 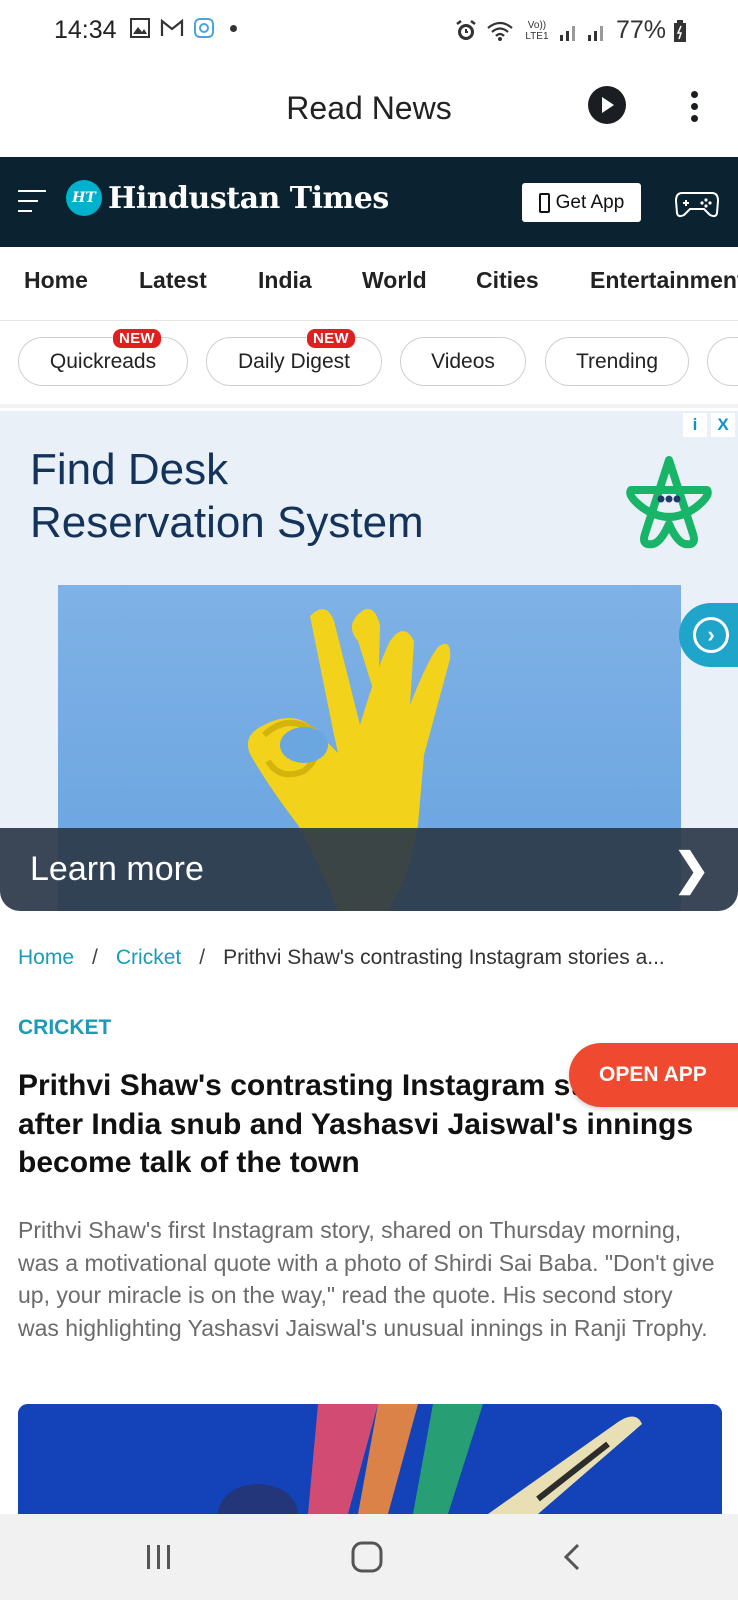 What do you see at coordinates (227, 496) in the screenshot?
I see `ad-title: Find Desk Reservation System` at bounding box center [227, 496].